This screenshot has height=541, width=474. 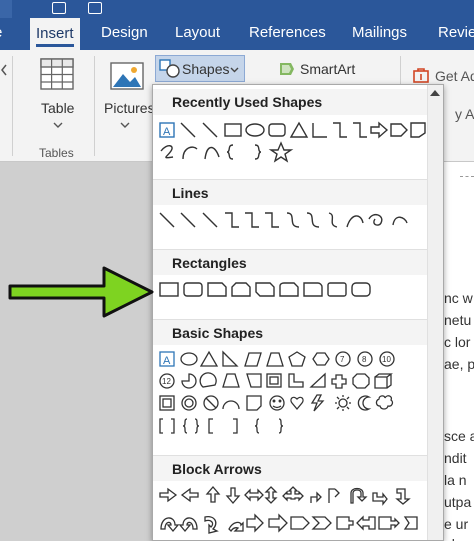 What do you see at coordinates (206, 69) in the screenshot?
I see `shapes-button-label: Shapes` at bounding box center [206, 69].